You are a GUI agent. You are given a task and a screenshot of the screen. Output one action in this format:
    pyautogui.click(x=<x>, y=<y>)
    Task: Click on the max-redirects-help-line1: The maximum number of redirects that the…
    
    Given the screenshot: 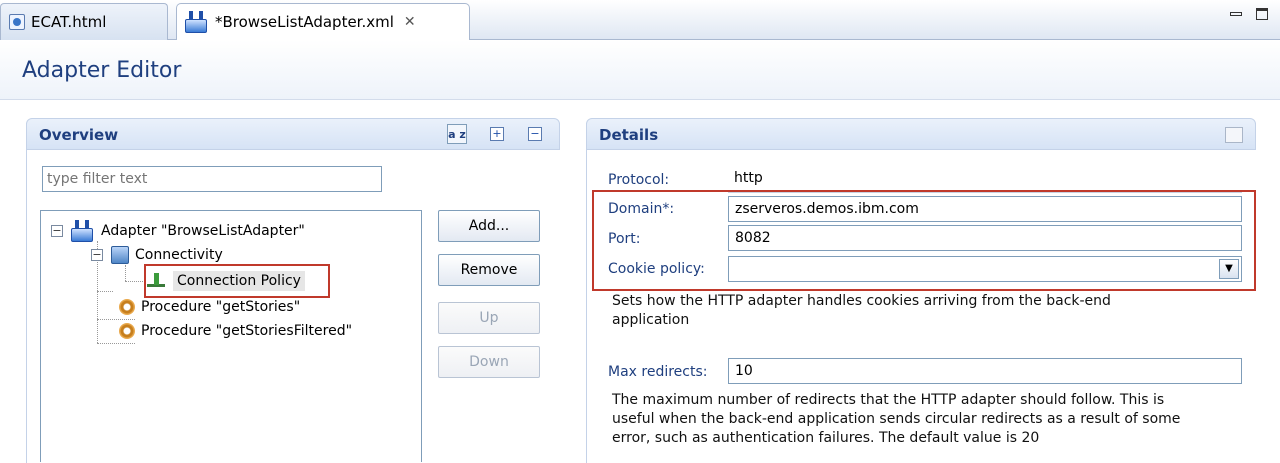 What is the action you would take?
    pyautogui.click(x=888, y=400)
    